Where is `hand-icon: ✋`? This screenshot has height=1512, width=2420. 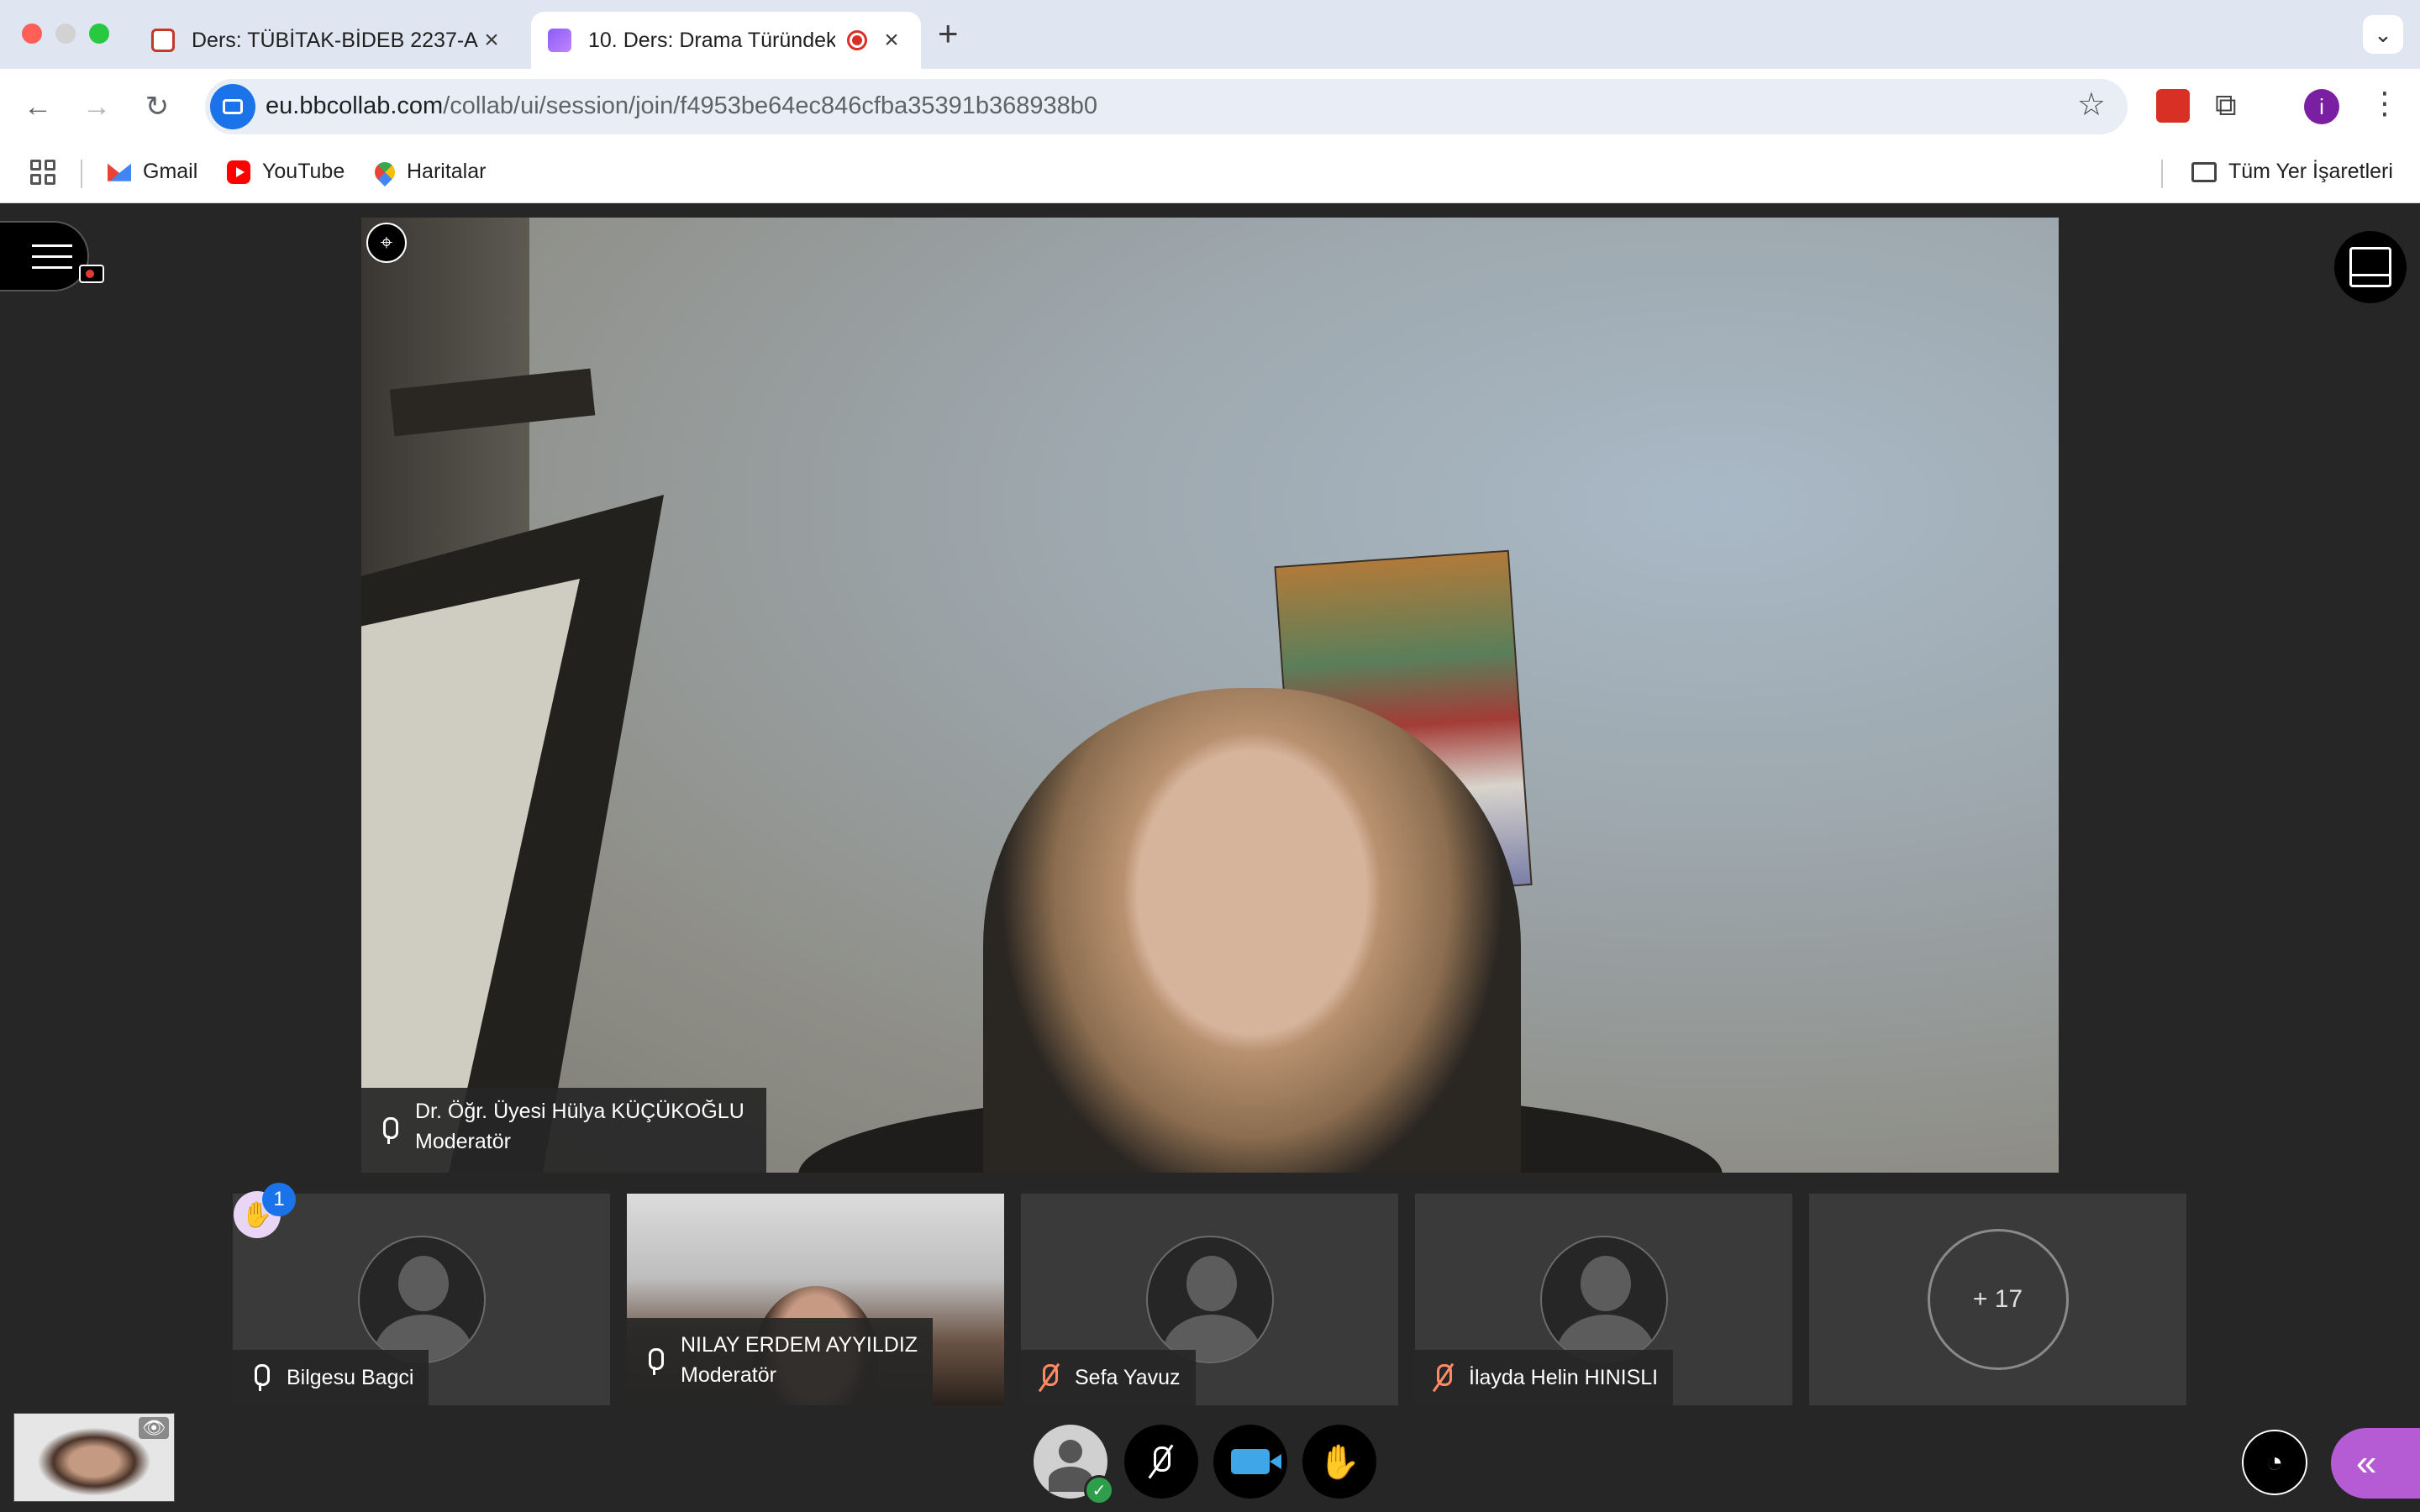
hand-icon: ✋ is located at coordinates (1339, 1462).